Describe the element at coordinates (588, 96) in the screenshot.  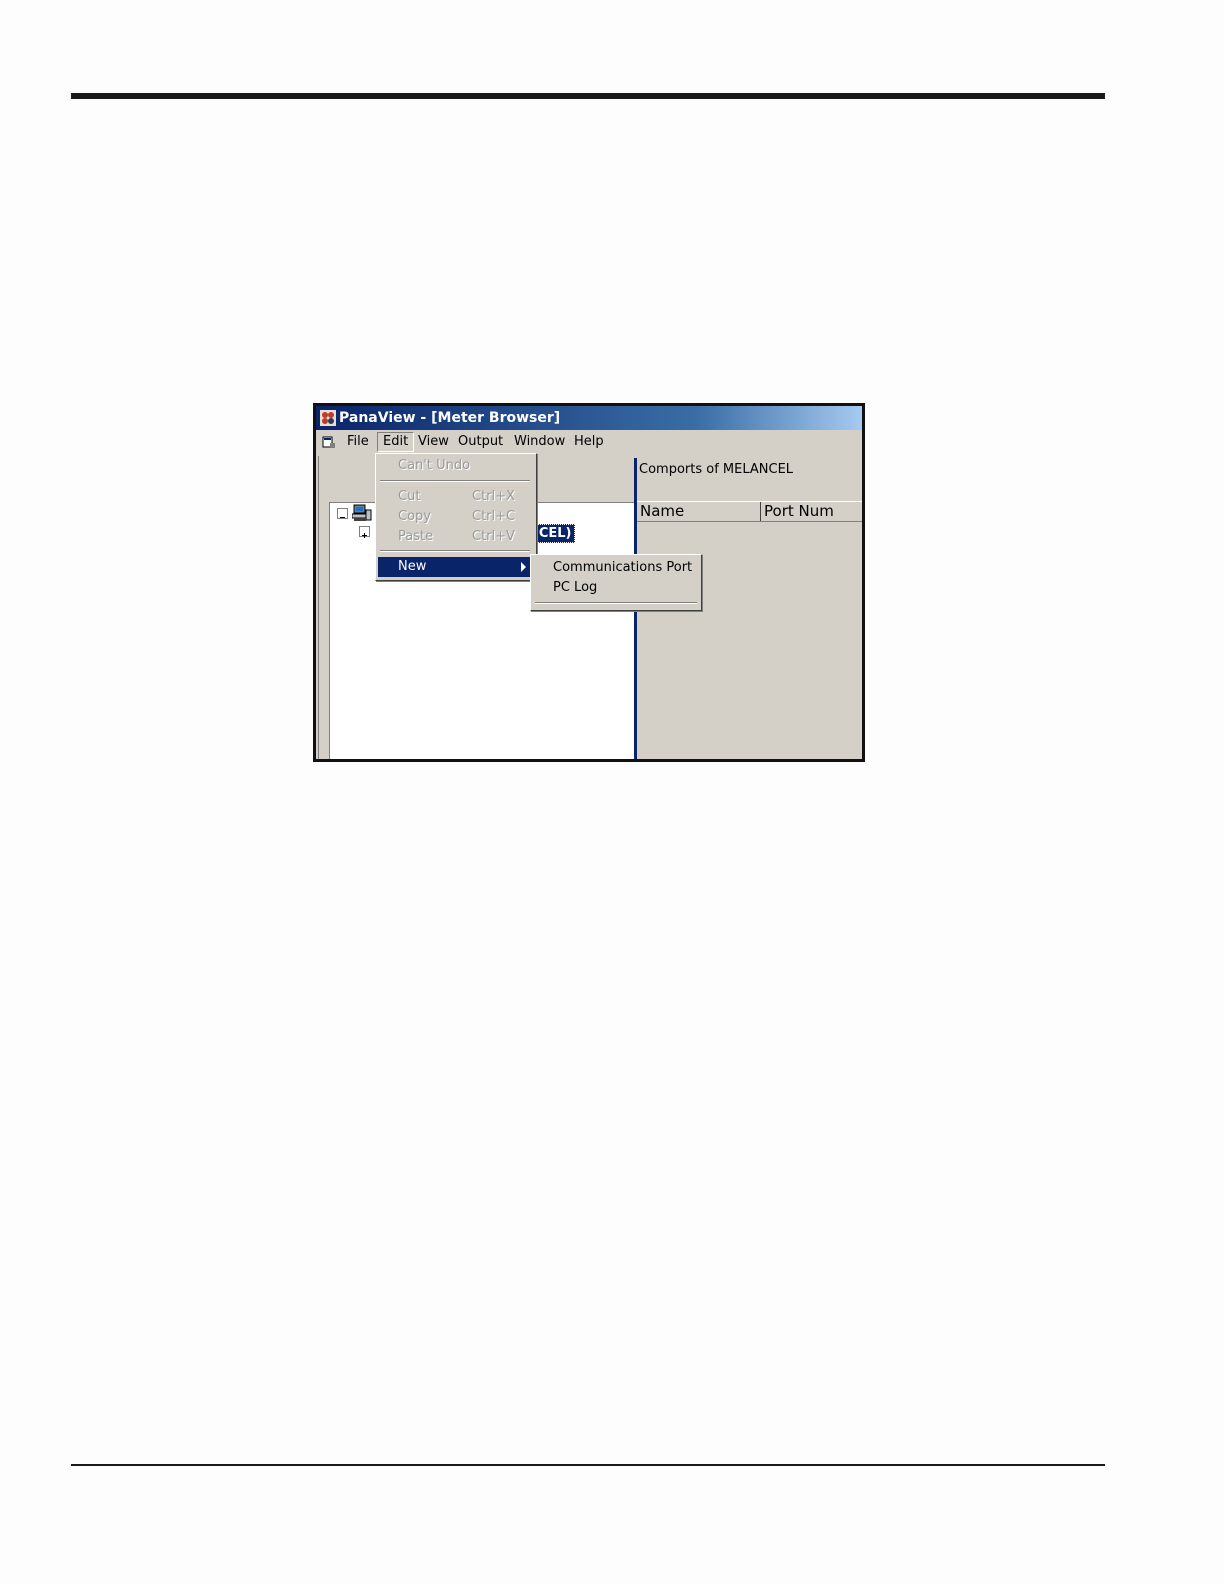
I see `page-header-rule` at that location.